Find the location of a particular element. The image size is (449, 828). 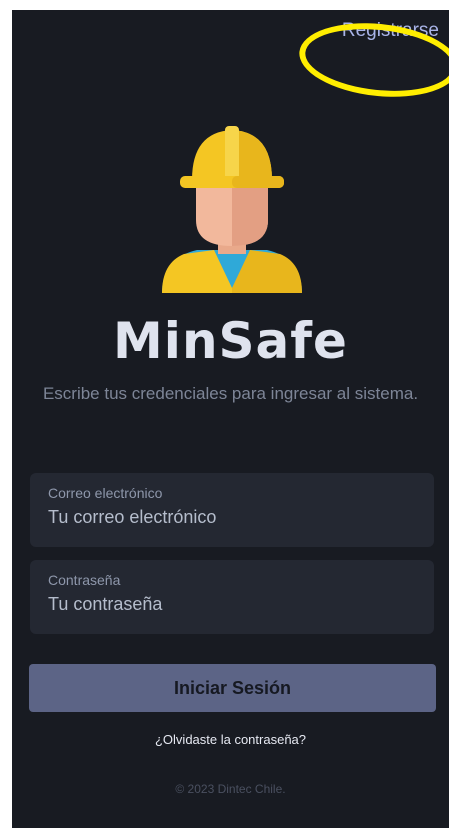

app-name: MinSafe is located at coordinates (230, 341).